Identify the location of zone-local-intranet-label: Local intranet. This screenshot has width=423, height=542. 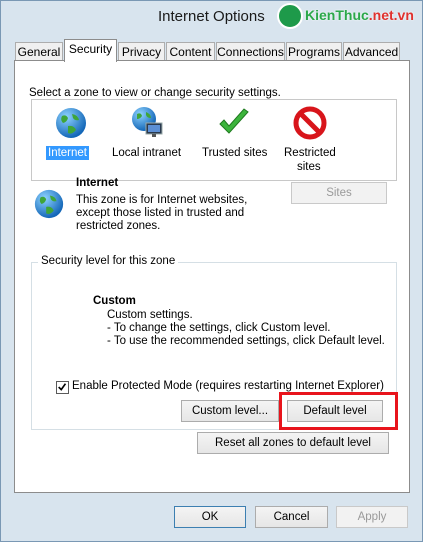
(147, 153).